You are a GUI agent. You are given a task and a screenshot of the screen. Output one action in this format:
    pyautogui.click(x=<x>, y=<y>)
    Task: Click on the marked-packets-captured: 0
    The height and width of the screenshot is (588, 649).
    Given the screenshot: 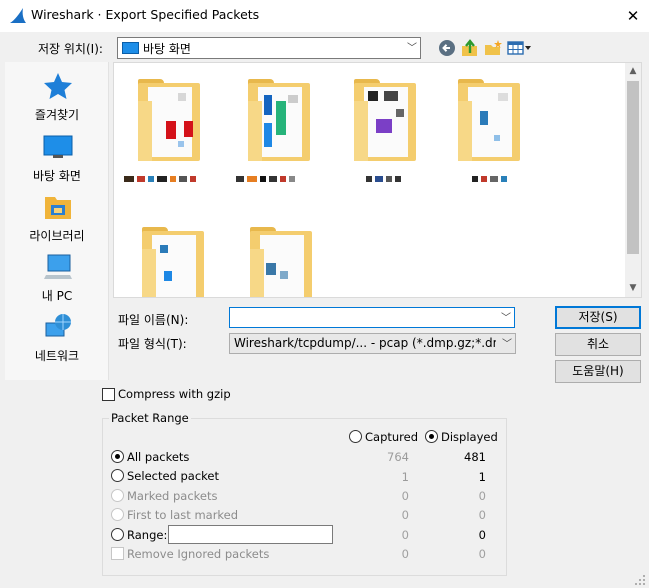 What is the action you would take?
    pyautogui.click(x=405, y=496)
    